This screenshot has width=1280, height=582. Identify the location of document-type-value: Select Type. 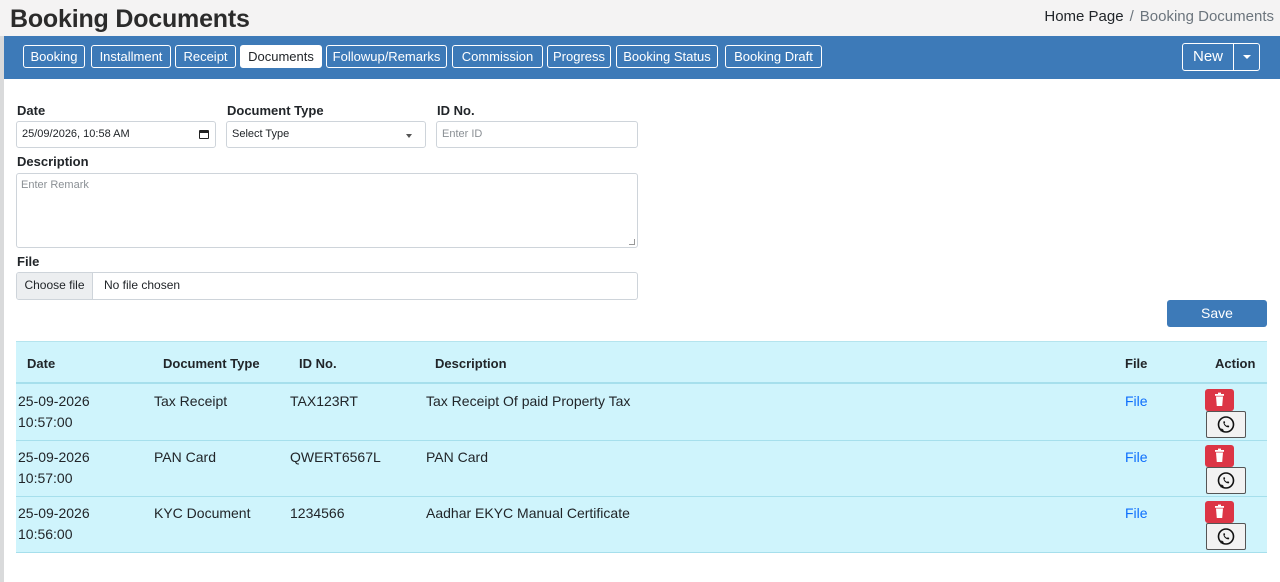
(261, 134).